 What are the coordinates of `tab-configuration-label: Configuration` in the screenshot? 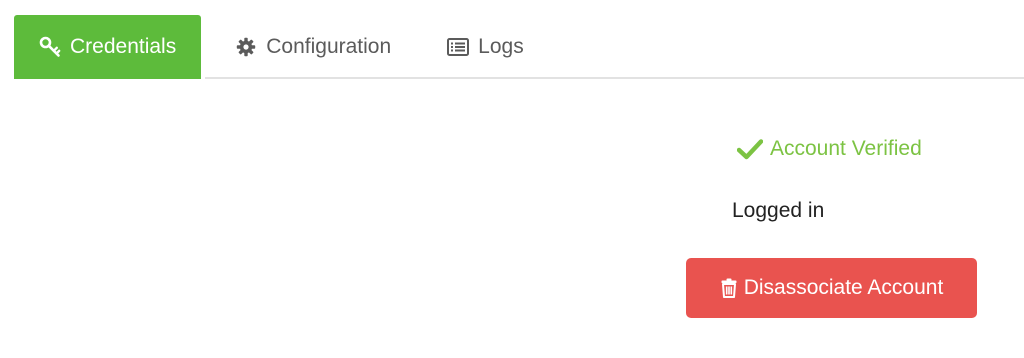 It's located at (329, 46).